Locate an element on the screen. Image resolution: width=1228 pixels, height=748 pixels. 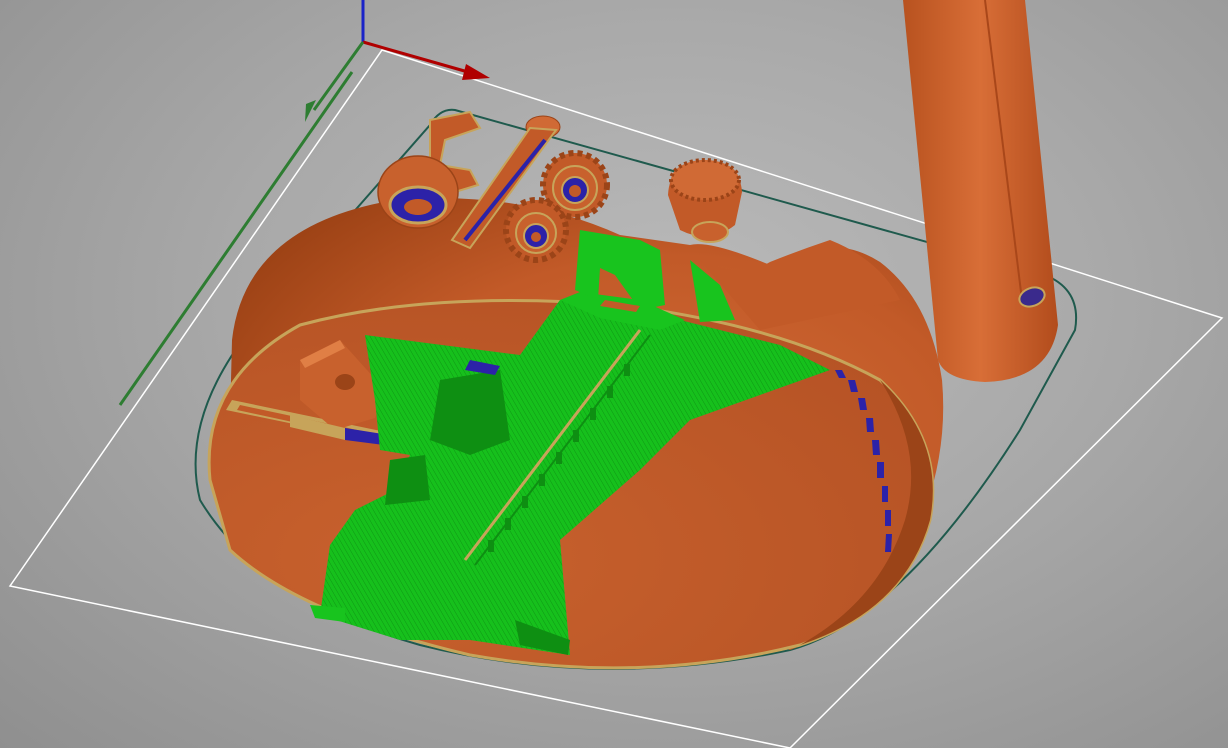
knurled-knob is located at coordinates (705, 200).